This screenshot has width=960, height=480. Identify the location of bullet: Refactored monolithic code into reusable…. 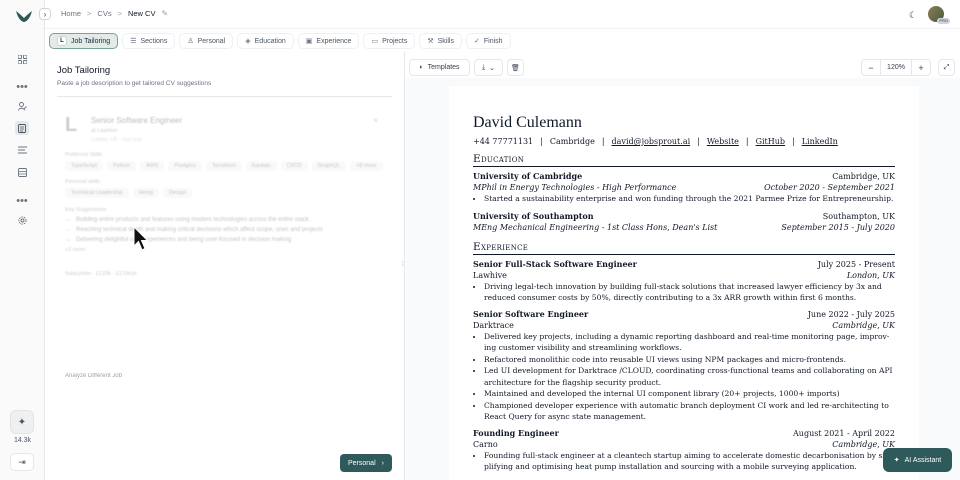
(689, 360).